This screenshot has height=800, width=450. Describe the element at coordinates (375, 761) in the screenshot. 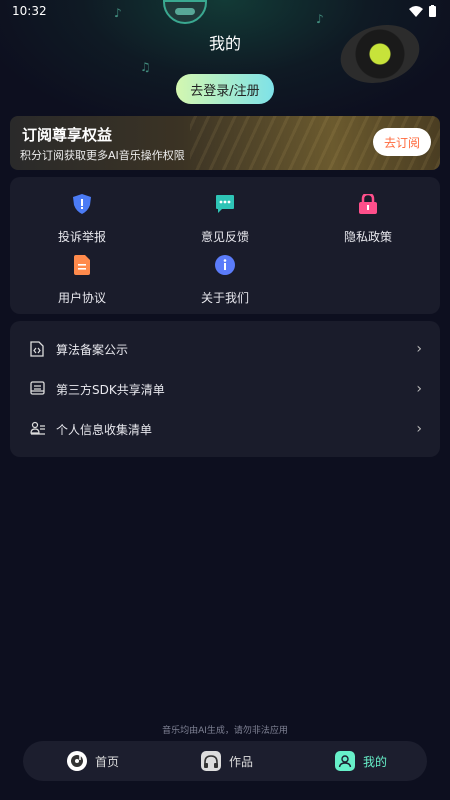

I see `tab-label: 我的` at that location.